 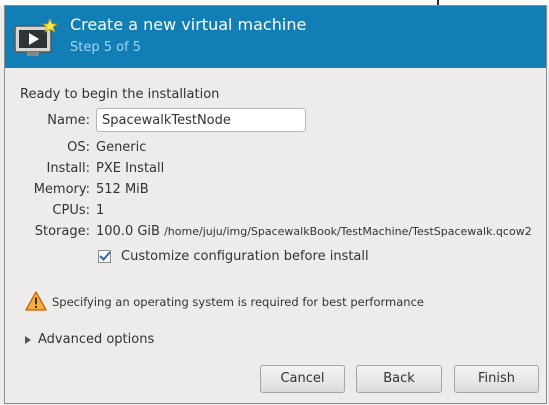 I want to click on install-value: PXE Install, so click(x=130, y=168).